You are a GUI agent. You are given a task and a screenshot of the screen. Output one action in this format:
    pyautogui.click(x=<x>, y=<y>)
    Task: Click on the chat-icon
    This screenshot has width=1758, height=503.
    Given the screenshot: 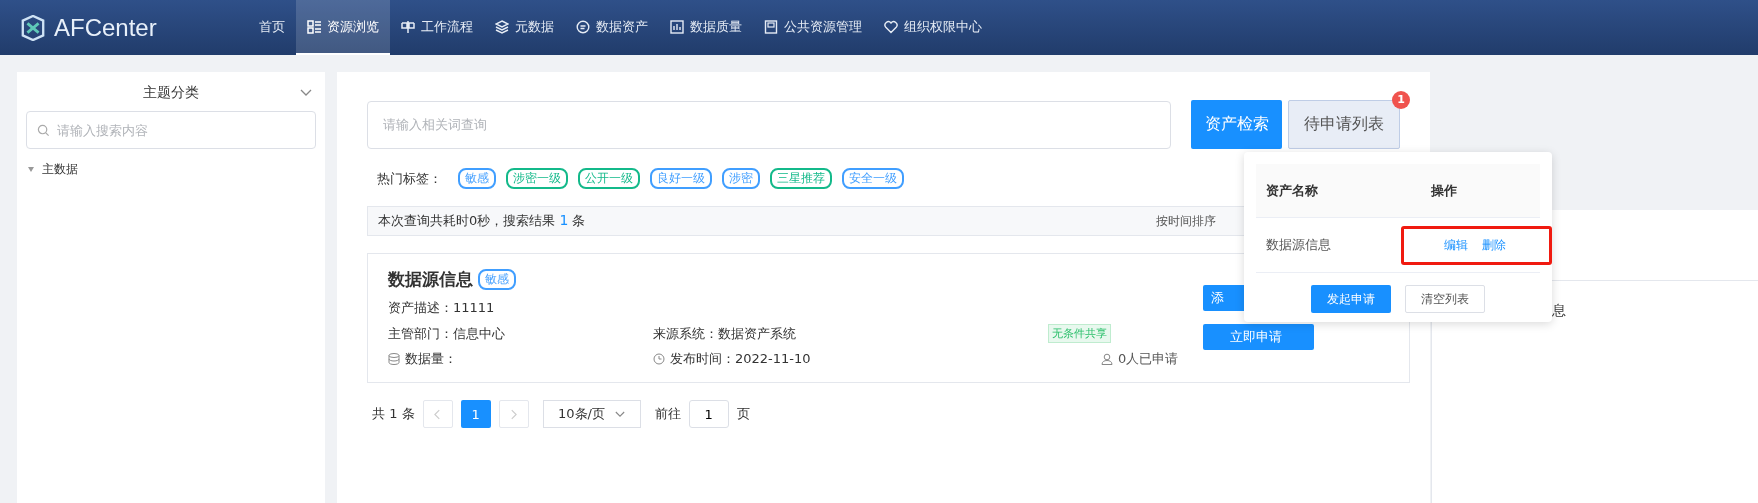 What is the action you would take?
    pyautogui.click(x=583, y=26)
    